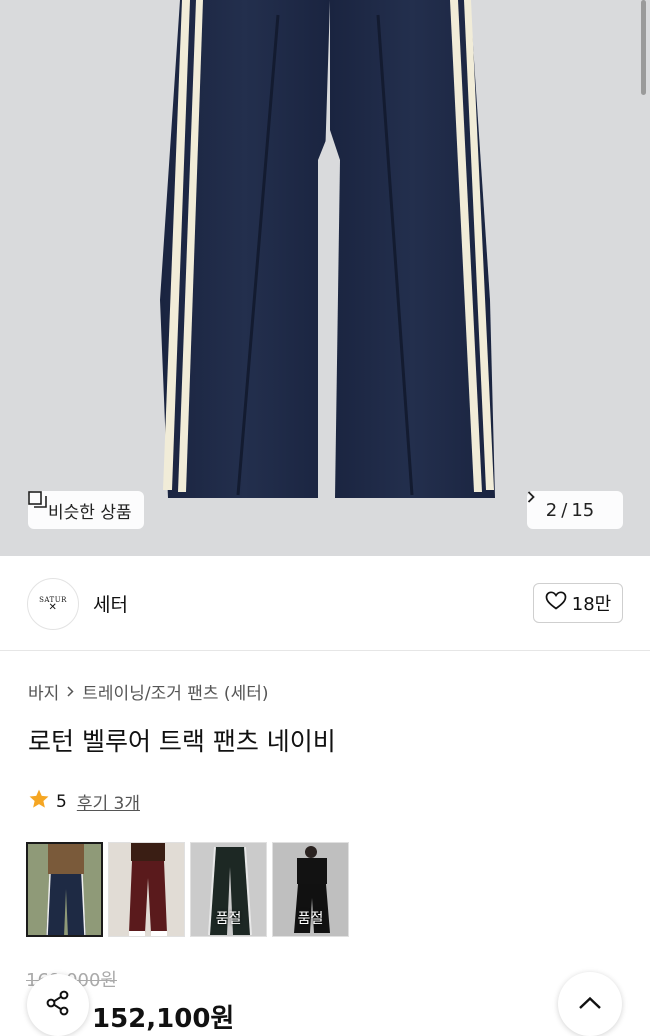 The height and width of the screenshot is (1036, 650). I want to click on color-options: 품절 품절, so click(187, 889).